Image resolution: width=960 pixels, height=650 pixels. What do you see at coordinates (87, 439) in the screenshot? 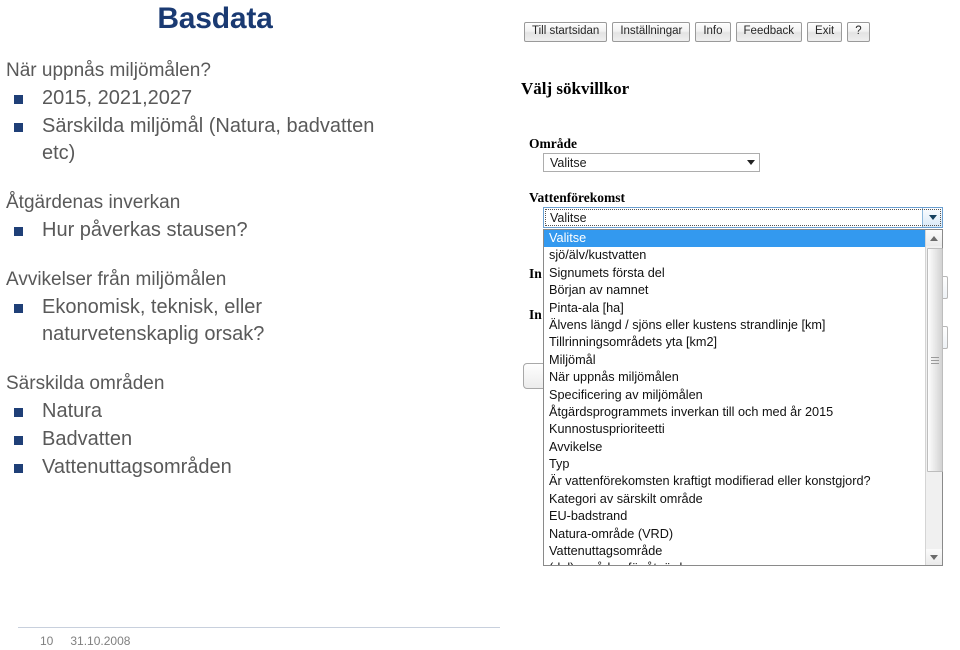
I see `bullet-label: Badvatten` at bounding box center [87, 439].